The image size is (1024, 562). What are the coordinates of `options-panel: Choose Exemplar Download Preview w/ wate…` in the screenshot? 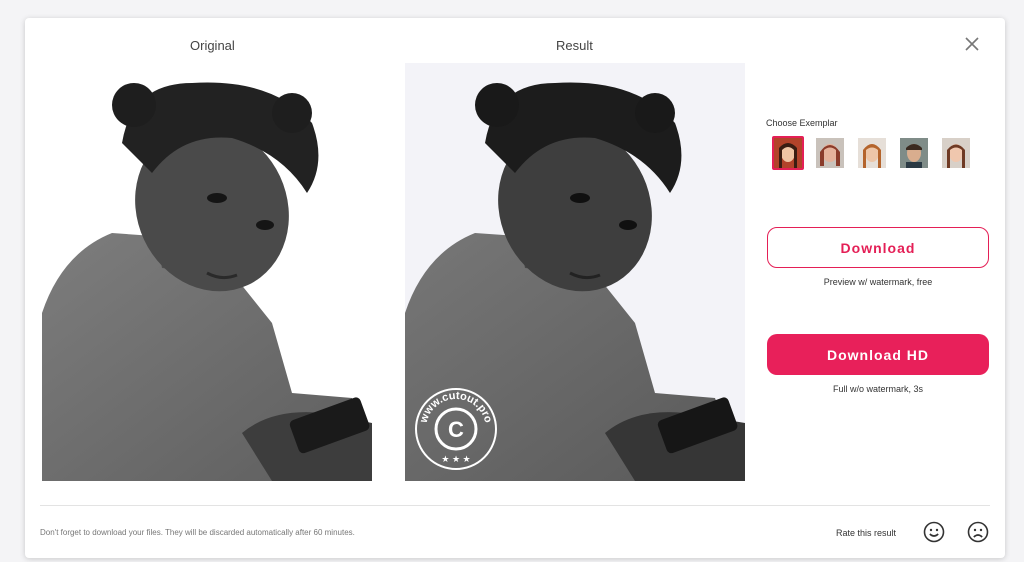 It's located at (878, 256).